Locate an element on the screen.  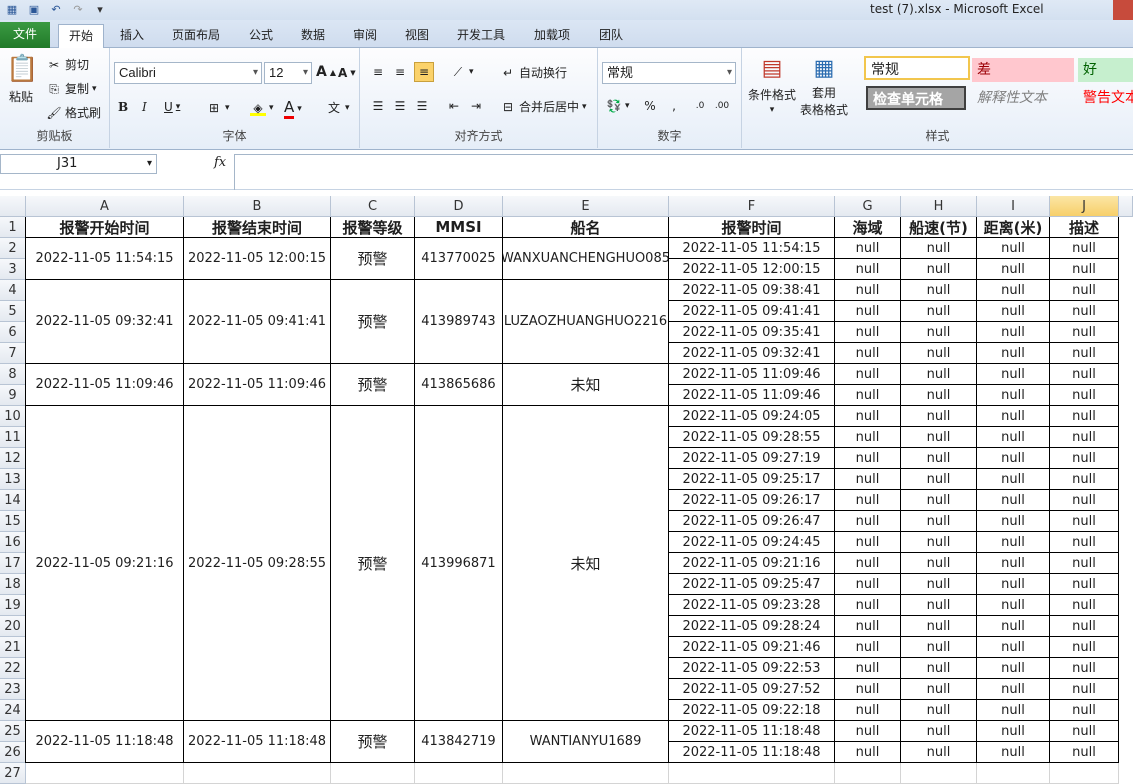
header-cell: 船速(节) is located at coordinates (939, 227).